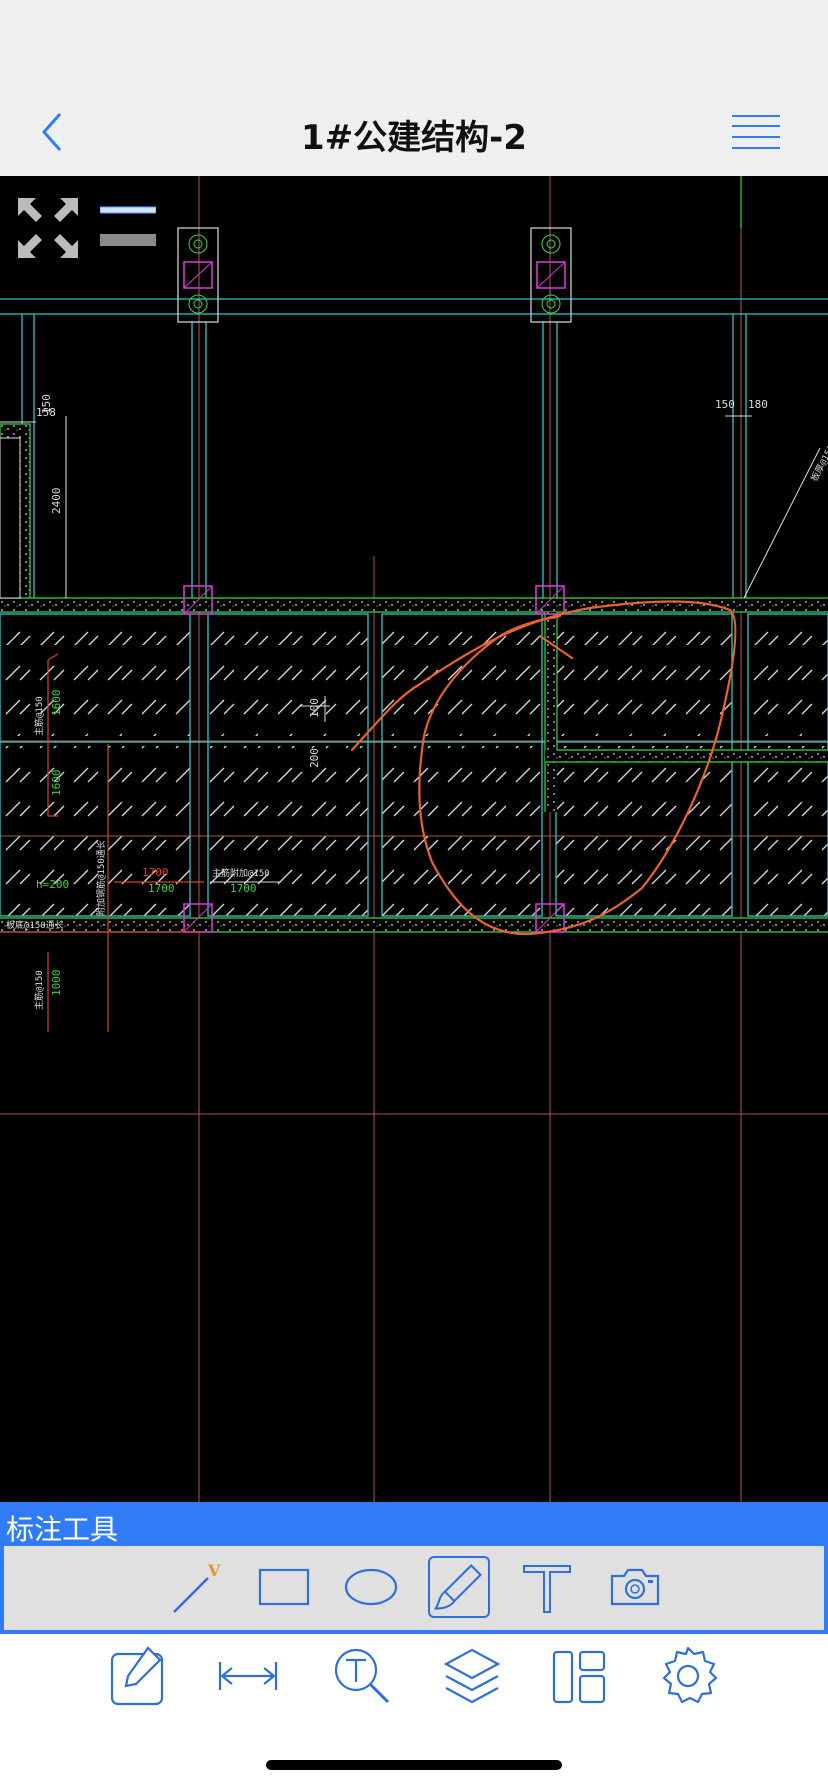  I want to click on thick-line-weight-button, so click(128, 241).